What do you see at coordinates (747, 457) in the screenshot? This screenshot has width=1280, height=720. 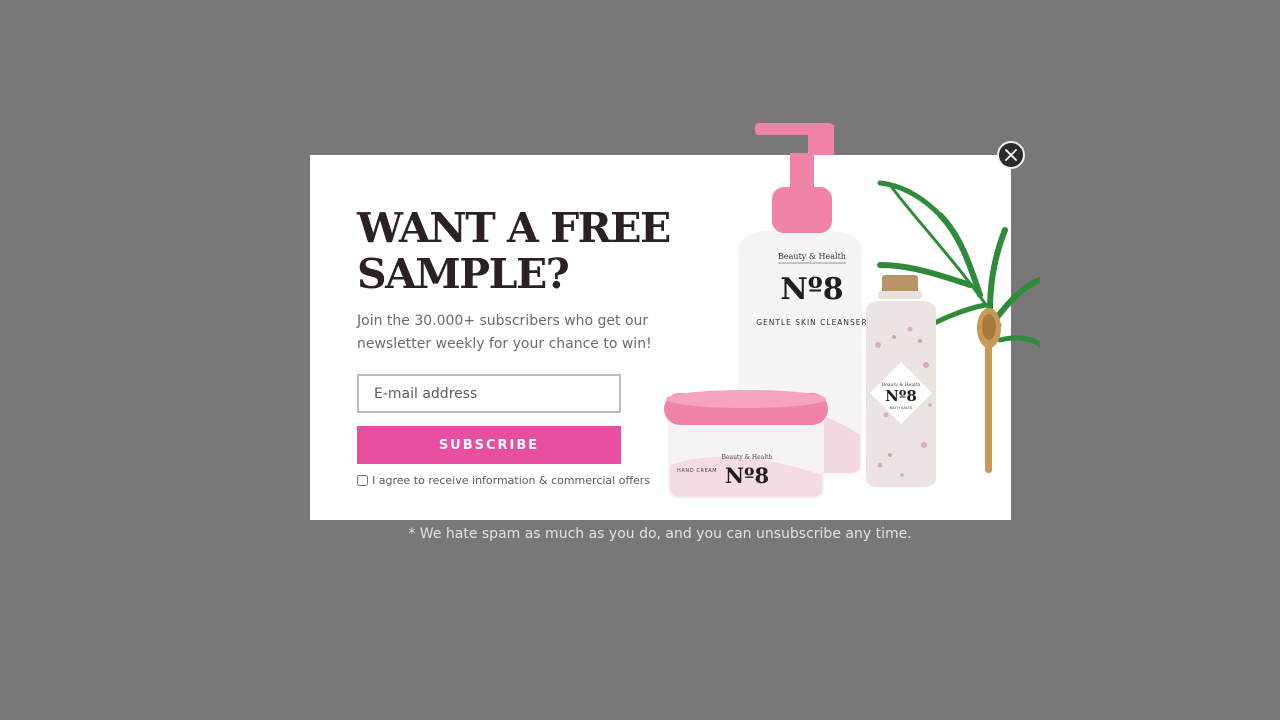 I see `cream-brand: Beauty & Health` at bounding box center [747, 457].